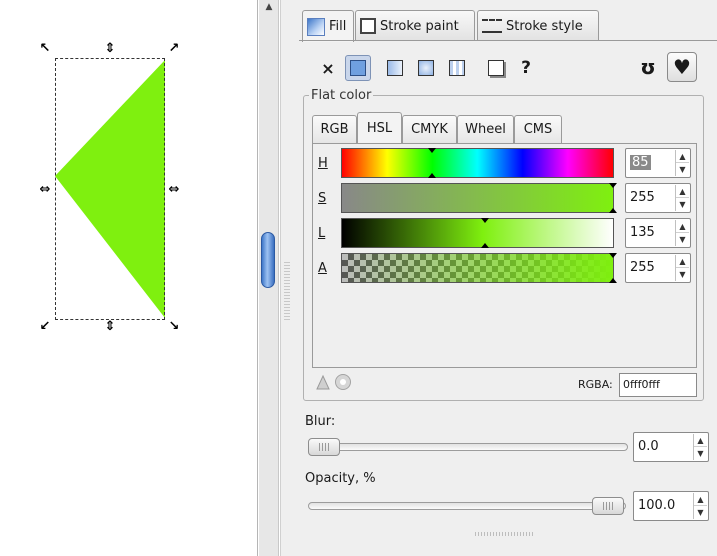 The height and width of the screenshot is (556, 717). Describe the element at coordinates (658, 198) in the screenshot. I see `saturation-spinbox: 255 ▲ ▼` at that location.